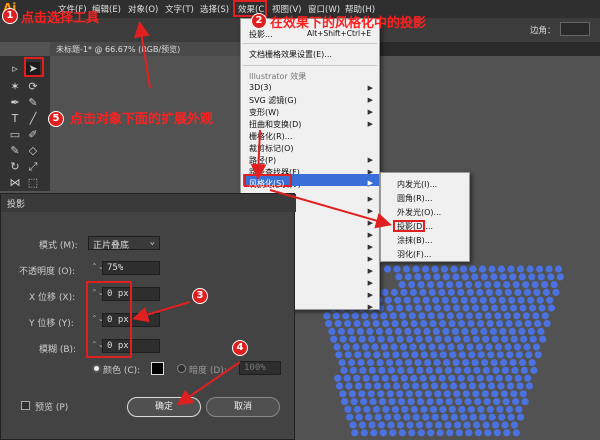 This screenshot has height=440, width=600. What do you see at coordinates (10, 16) in the screenshot?
I see `step-1-badge: 1` at bounding box center [10, 16].